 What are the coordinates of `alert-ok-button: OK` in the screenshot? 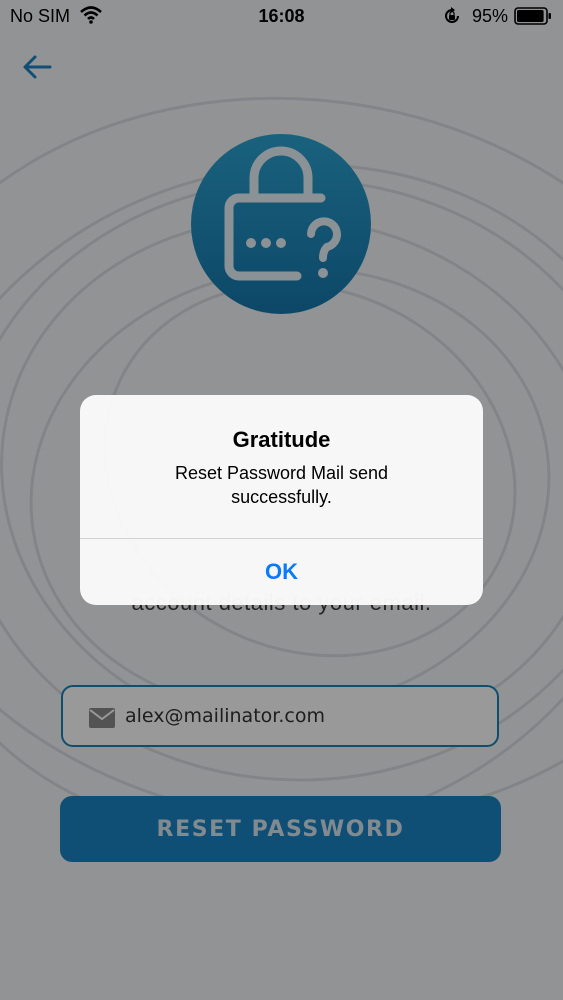 It's located at (281, 572).